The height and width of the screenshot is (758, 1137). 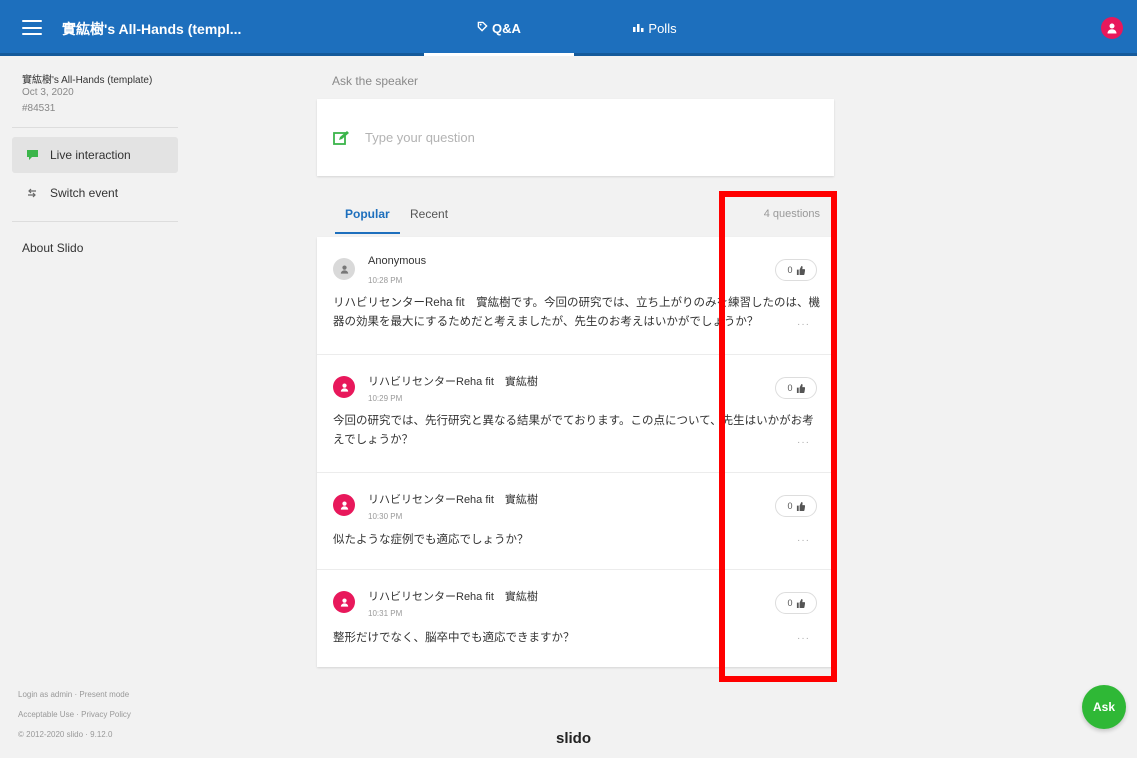 I want to click on question-time: 10:30 PM, so click(x=385, y=516).